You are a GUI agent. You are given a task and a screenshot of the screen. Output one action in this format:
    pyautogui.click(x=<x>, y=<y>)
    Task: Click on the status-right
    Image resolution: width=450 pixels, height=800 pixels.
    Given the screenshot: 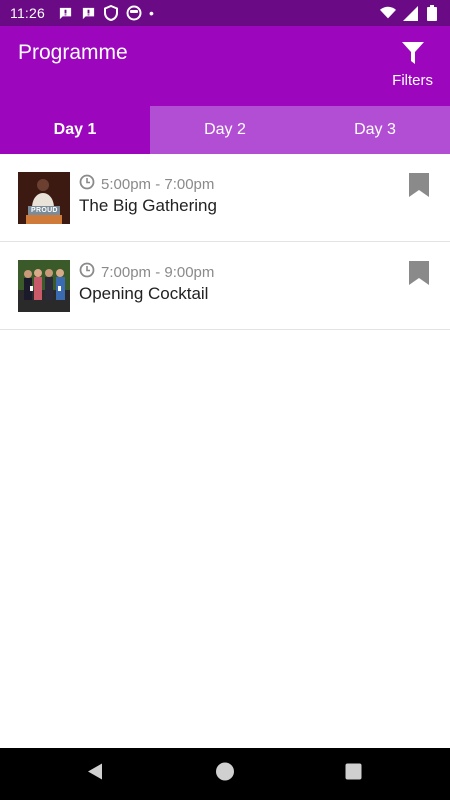 What is the action you would take?
    pyautogui.click(x=410, y=13)
    